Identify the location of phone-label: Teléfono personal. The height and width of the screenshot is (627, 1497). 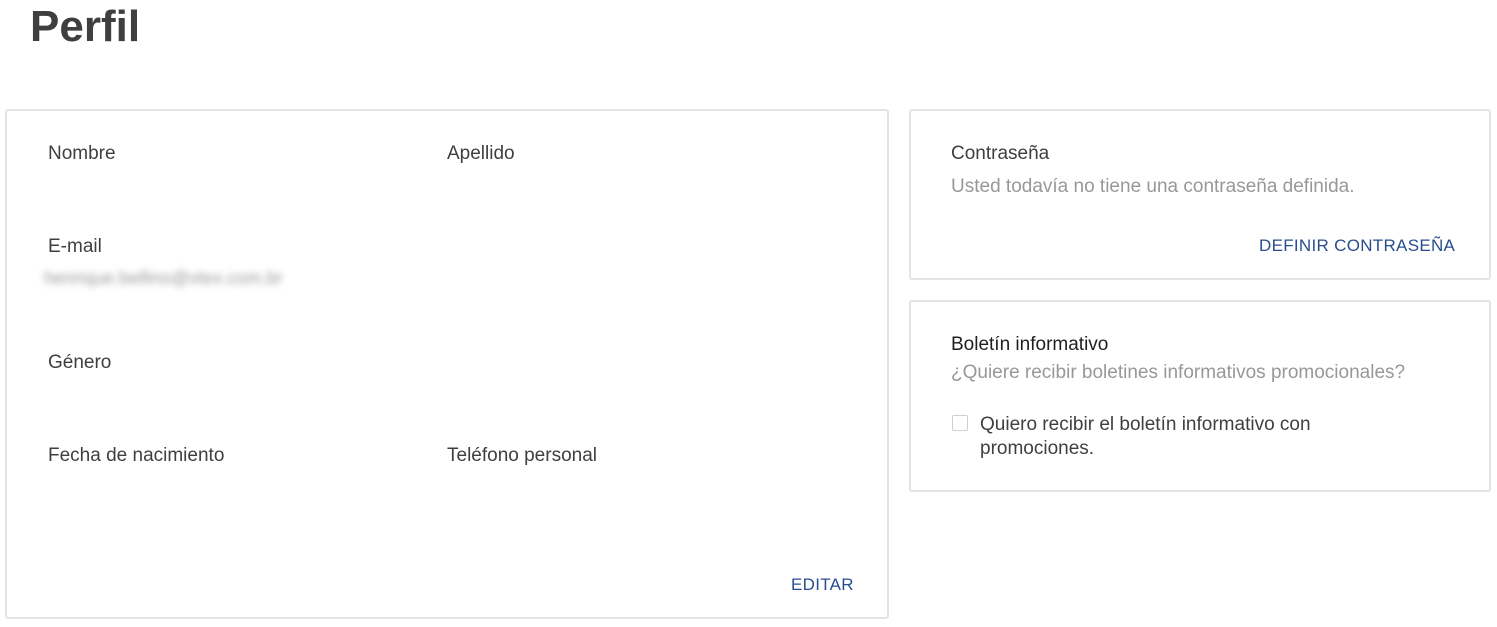
(522, 455).